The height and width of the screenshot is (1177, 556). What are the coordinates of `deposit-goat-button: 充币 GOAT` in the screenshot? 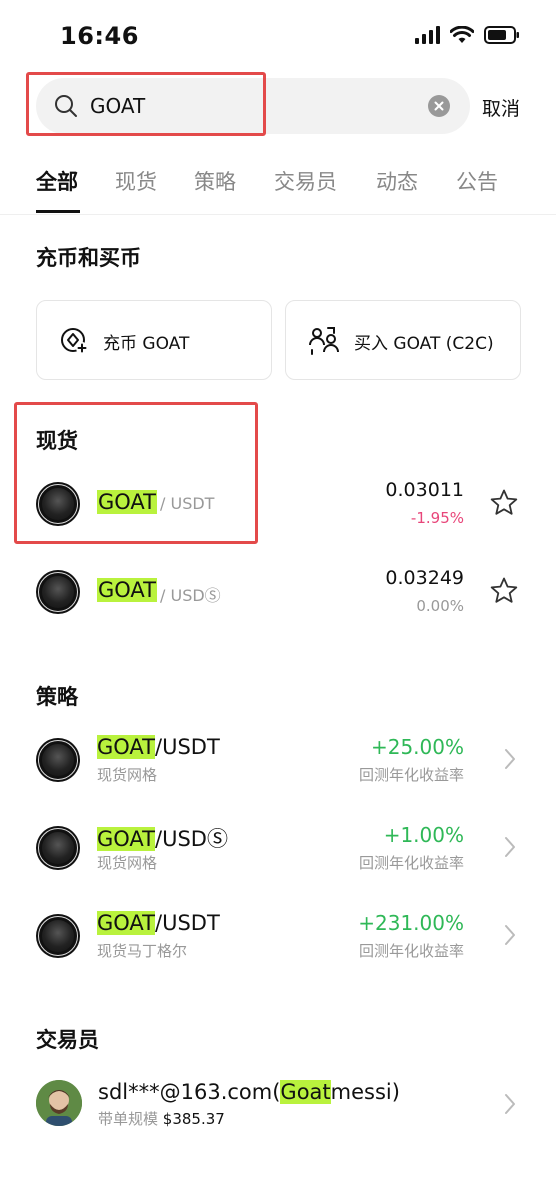 It's located at (154, 340).